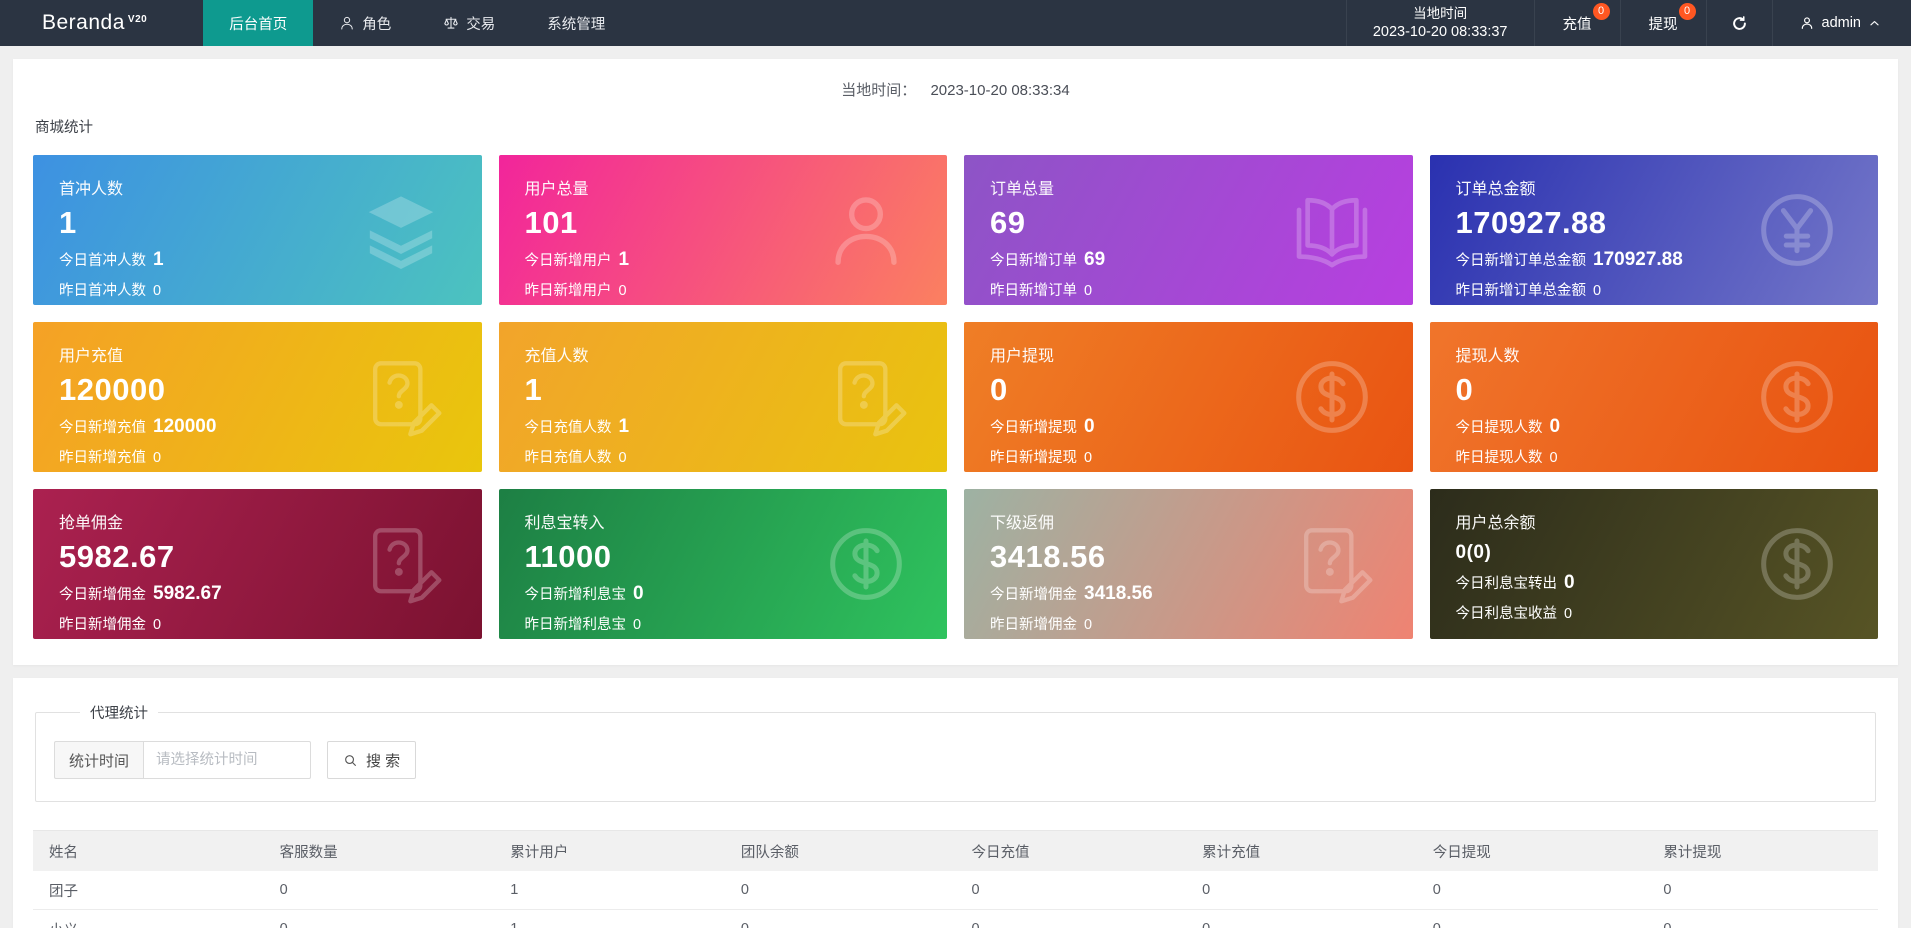 The image size is (1911, 928). Describe the element at coordinates (64, 128) in the screenshot. I see `stats-section-title: 商城统计` at that location.